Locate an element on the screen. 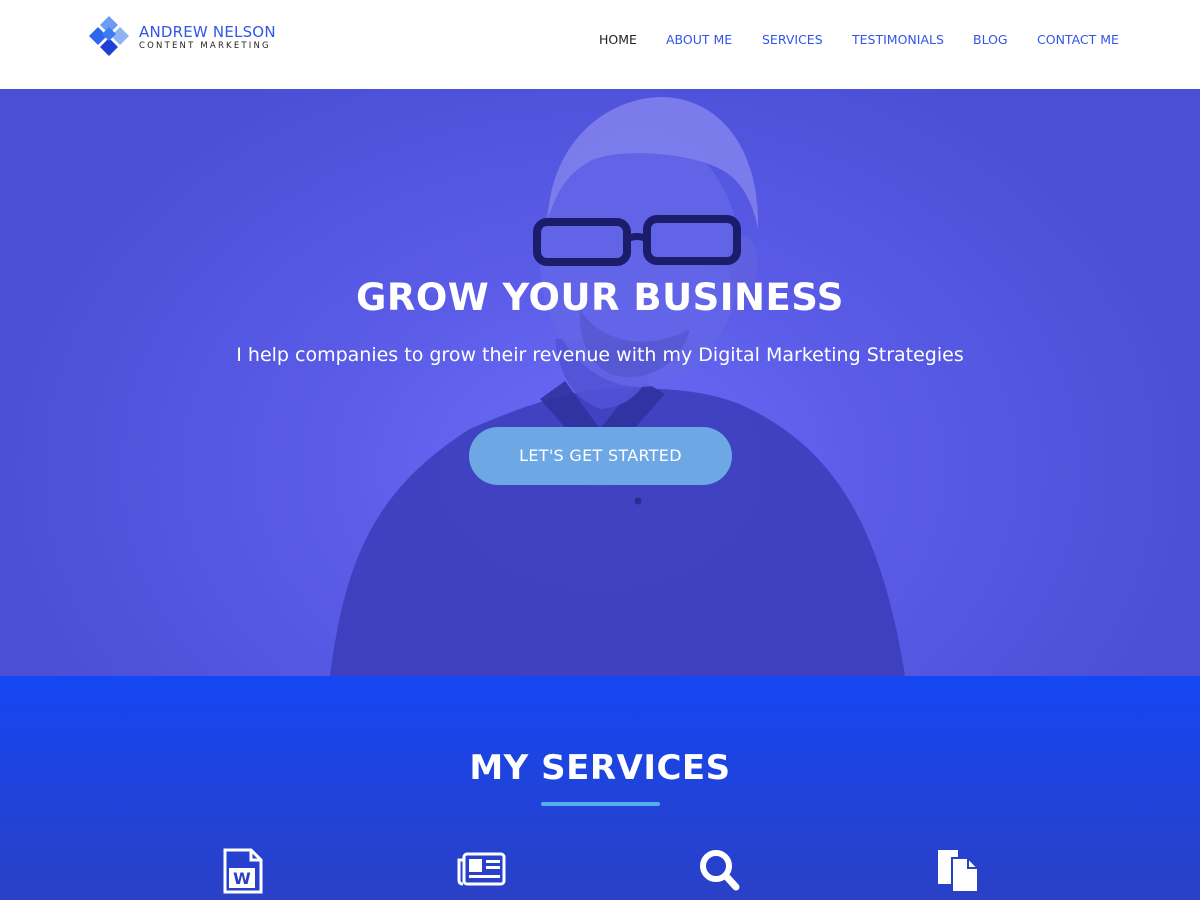 This screenshot has width=1200, height=900. nav-item-testimonials: TESTIMONIALS is located at coordinates (898, 40).